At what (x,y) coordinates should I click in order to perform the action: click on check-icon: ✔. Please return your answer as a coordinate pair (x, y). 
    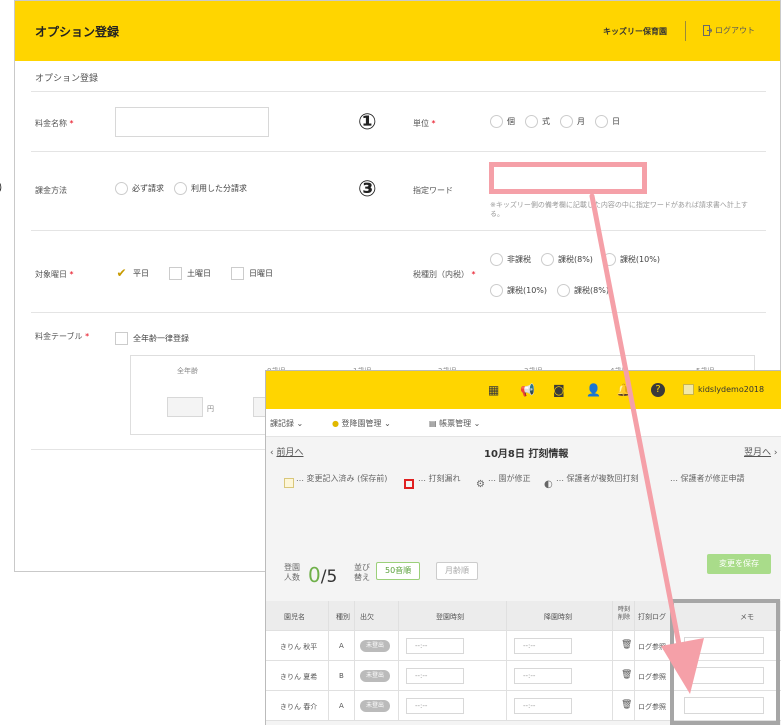
    Looking at the image, I should click on (121, 273).